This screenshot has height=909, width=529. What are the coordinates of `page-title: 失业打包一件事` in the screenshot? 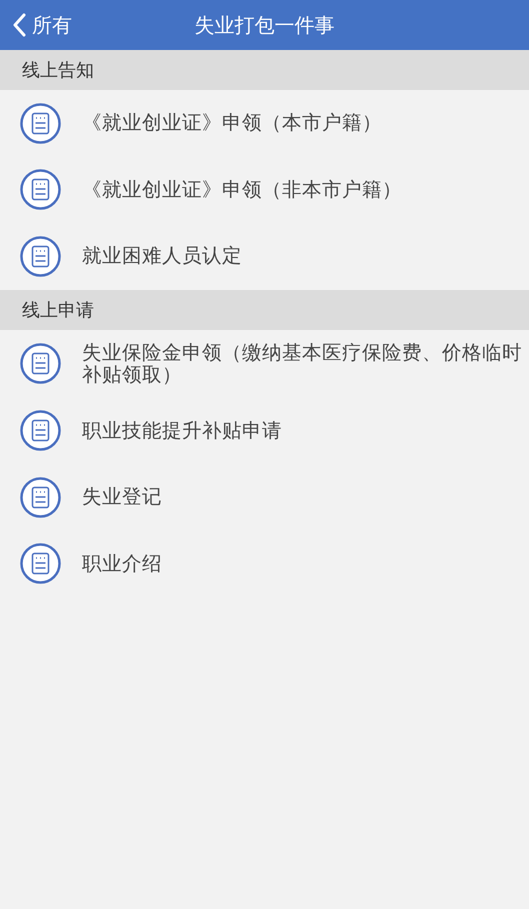 It's located at (264, 25).